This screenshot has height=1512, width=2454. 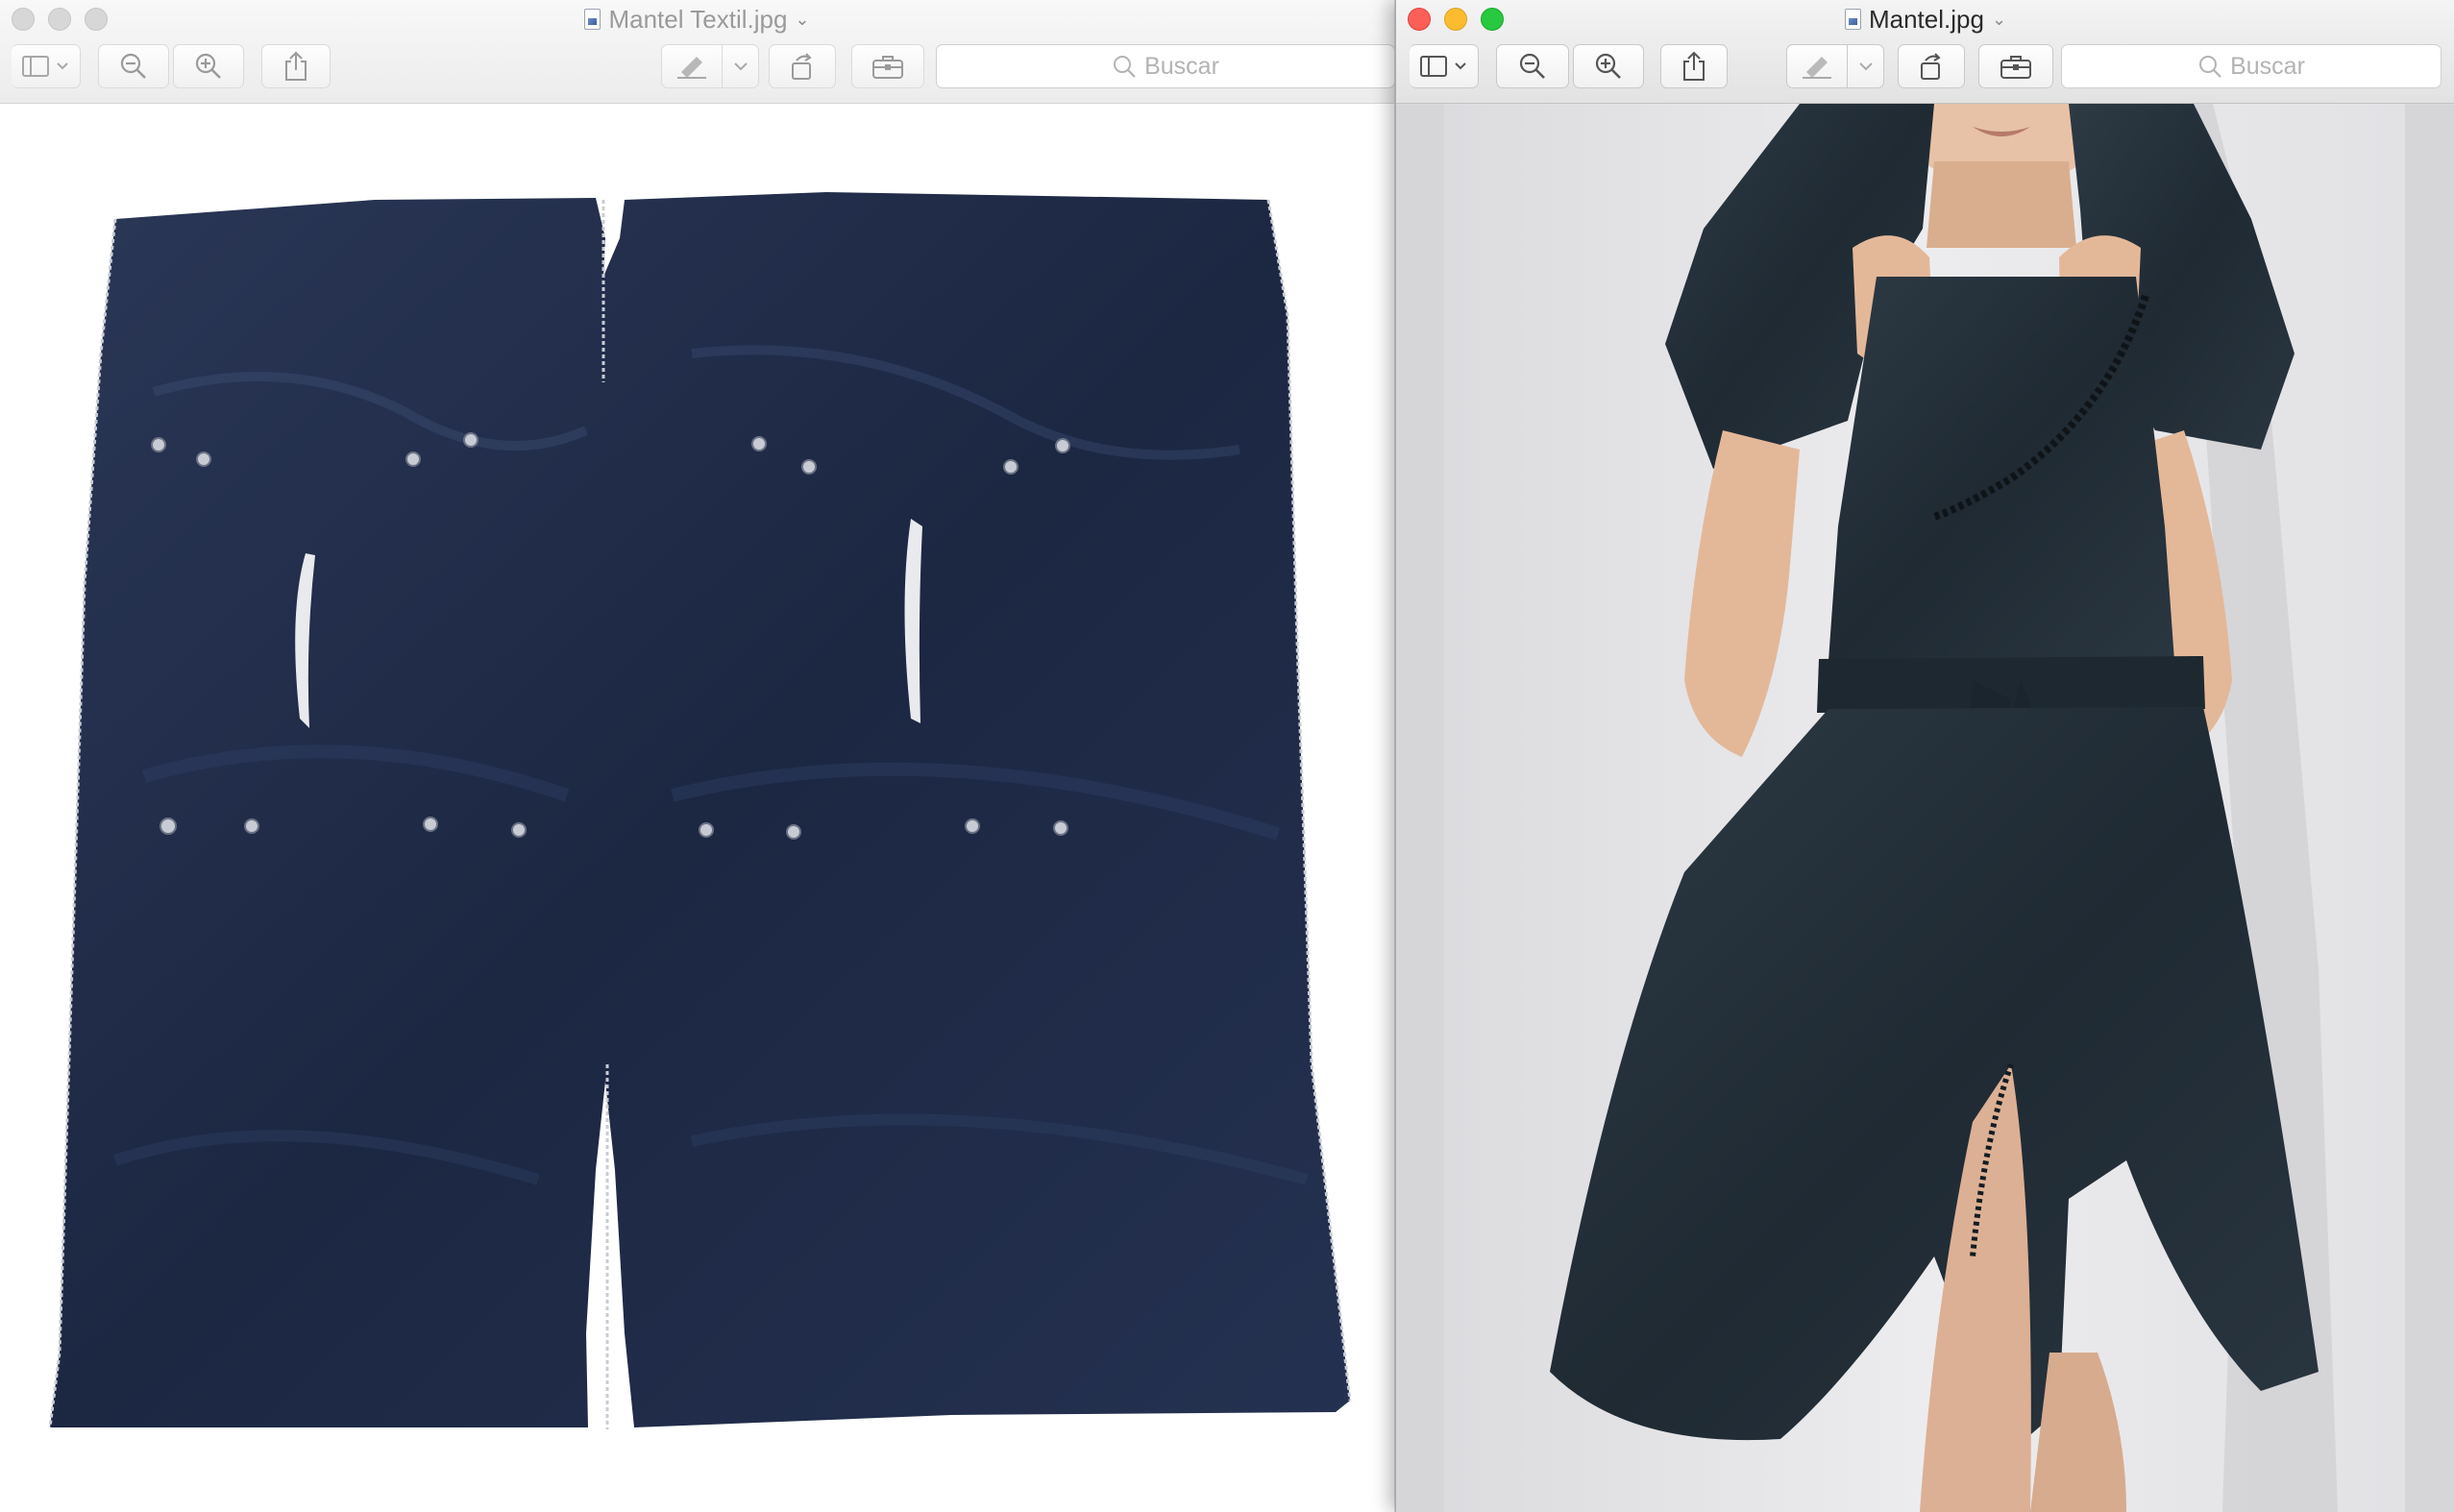 I want to click on titlebar: Mantel Textil.jpg ⌄ Buscar, so click(x=697, y=52).